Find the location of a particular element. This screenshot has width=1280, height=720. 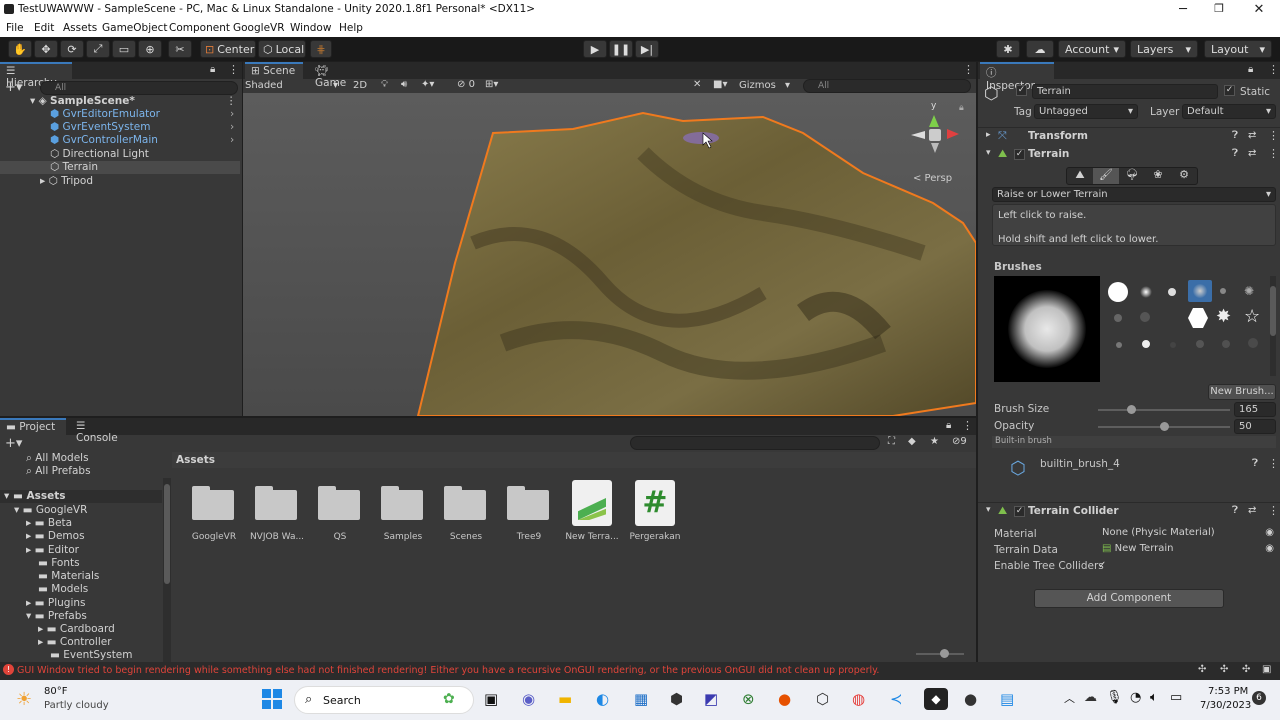

progress-icon: ✣ is located at coordinates (1202, 669).